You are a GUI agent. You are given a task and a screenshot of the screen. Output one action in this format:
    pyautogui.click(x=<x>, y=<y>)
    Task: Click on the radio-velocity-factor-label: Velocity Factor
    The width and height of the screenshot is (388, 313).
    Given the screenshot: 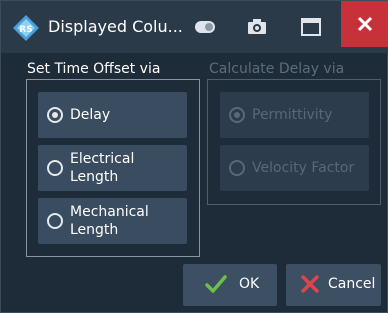 What is the action you would take?
    pyautogui.click(x=303, y=168)
    